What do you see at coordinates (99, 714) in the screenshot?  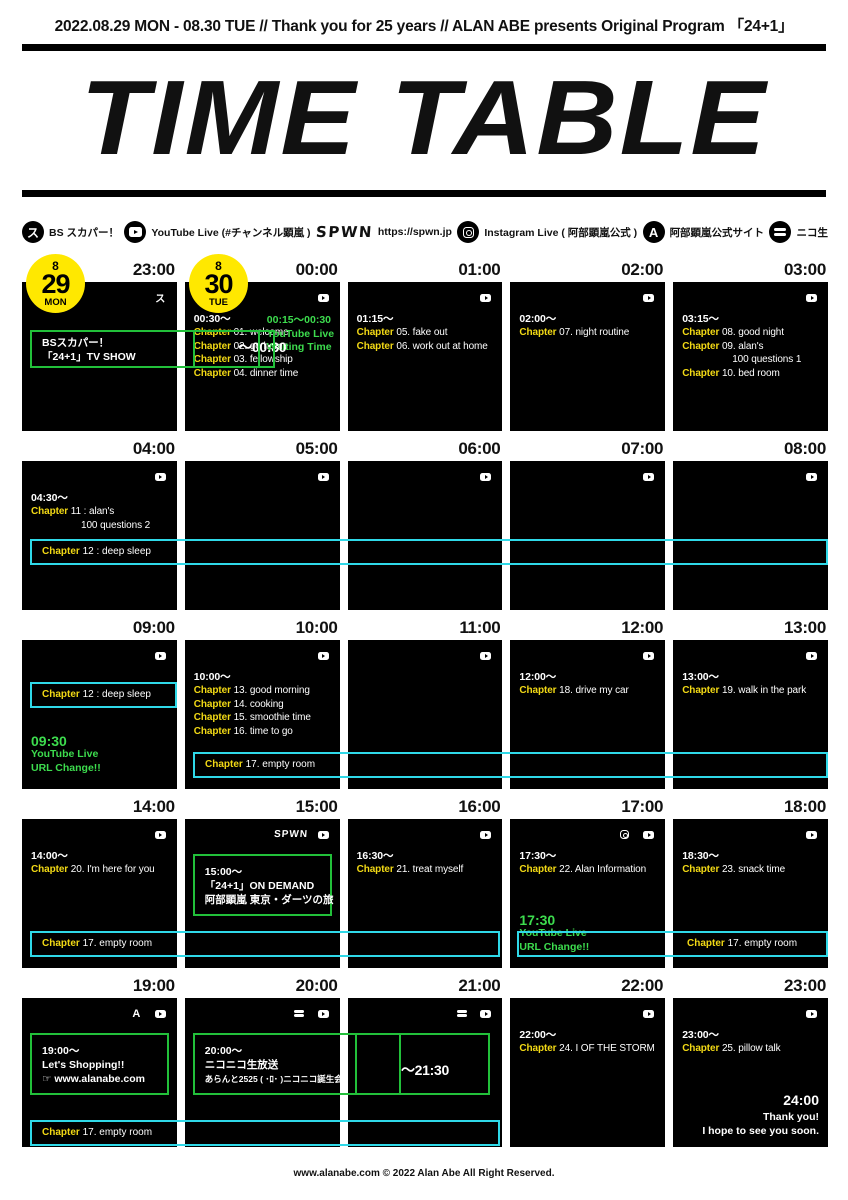 I see `cell-0900: 09:30 YouTube Live URL Change!!` at bounding box center [99, 714].